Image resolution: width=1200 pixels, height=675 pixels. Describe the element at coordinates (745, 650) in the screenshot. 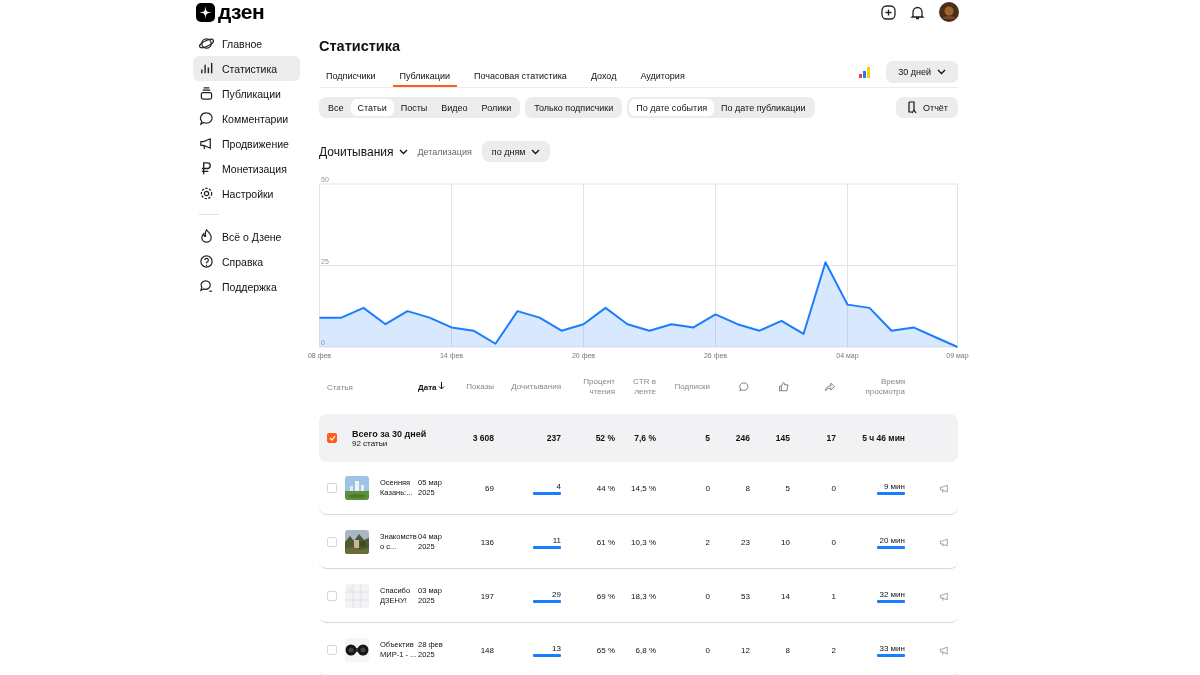

I see `table-cell-text: 12` at that location.